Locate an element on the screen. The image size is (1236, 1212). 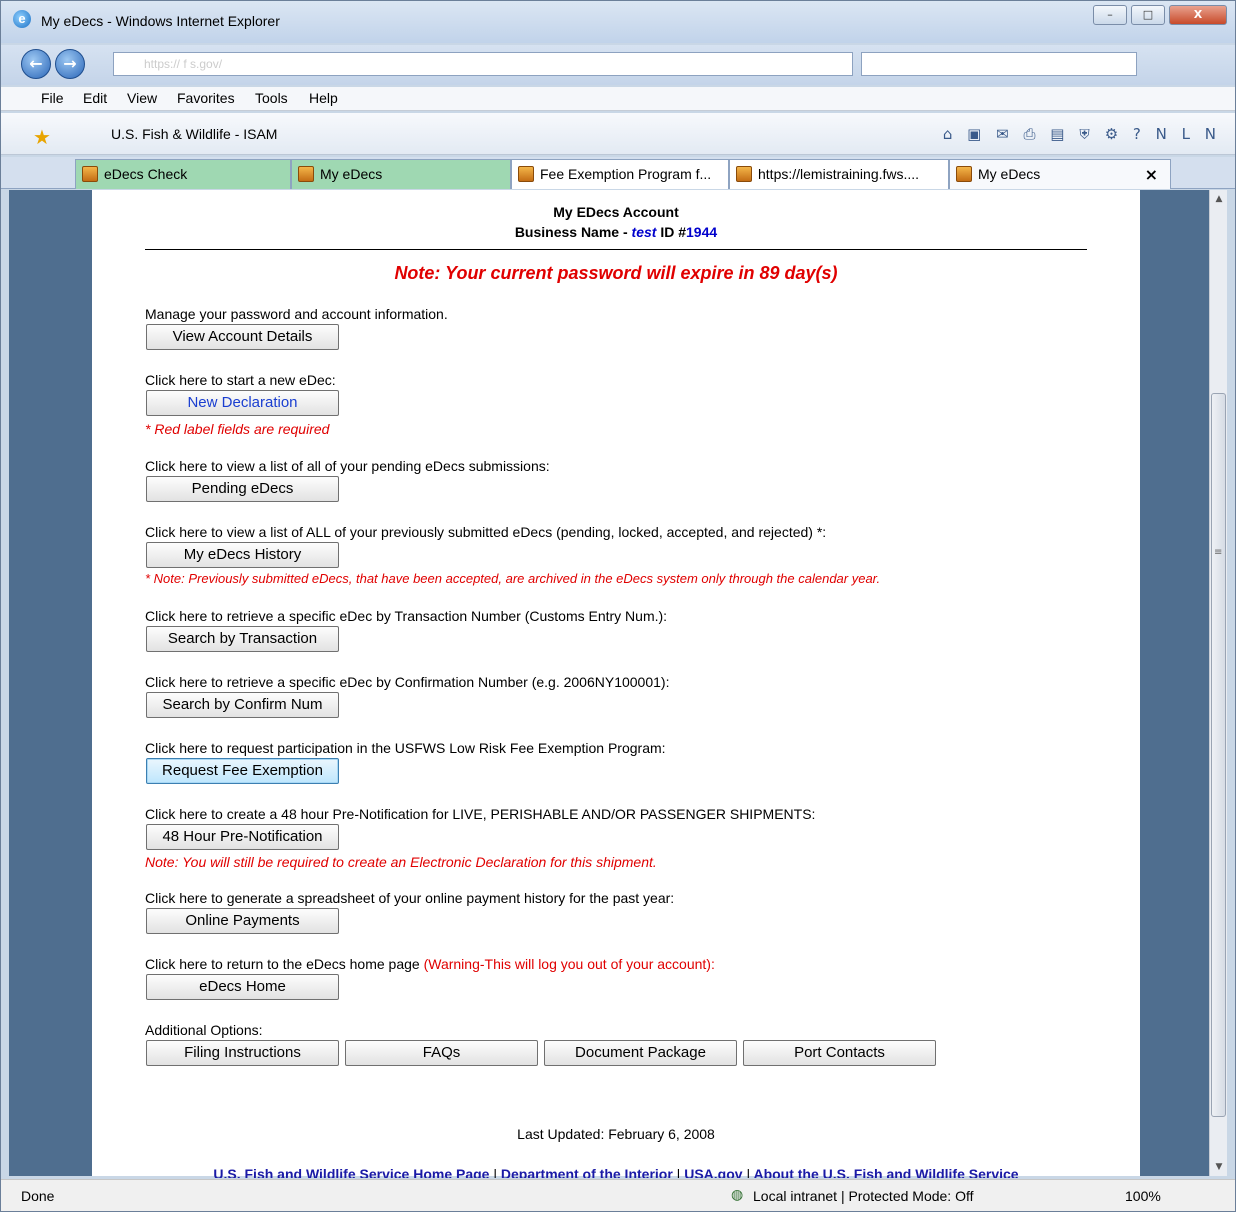
additional-options-label: Additional Options: is located at coordinates (204, 1030).